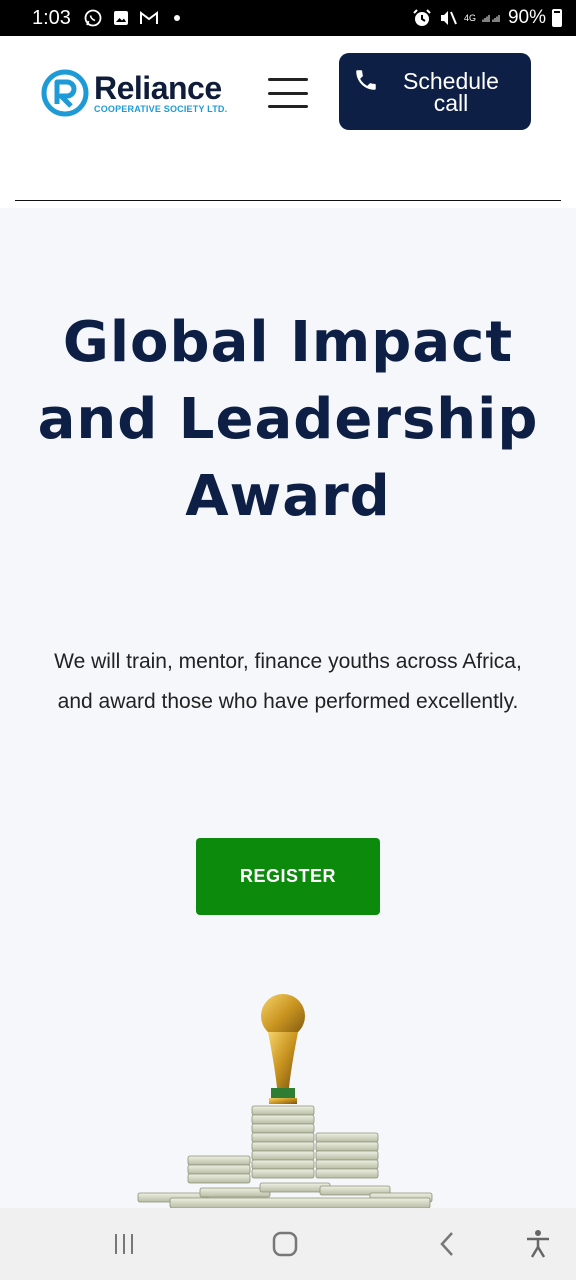  I want to click on schedule-call-button: Schedule call, so click(435, 91).